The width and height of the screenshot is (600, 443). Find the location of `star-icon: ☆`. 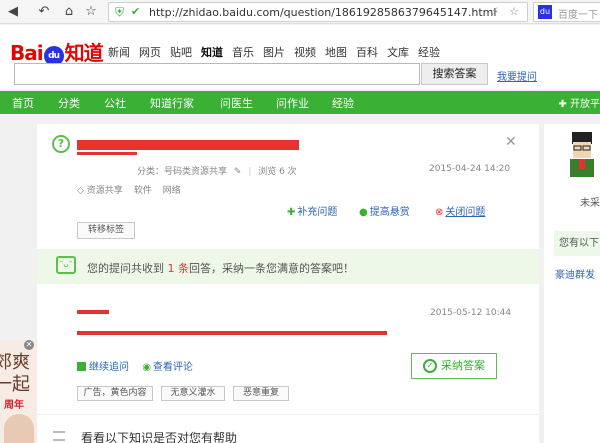

star-icon: ☆ is located at coordinates (514, 11).